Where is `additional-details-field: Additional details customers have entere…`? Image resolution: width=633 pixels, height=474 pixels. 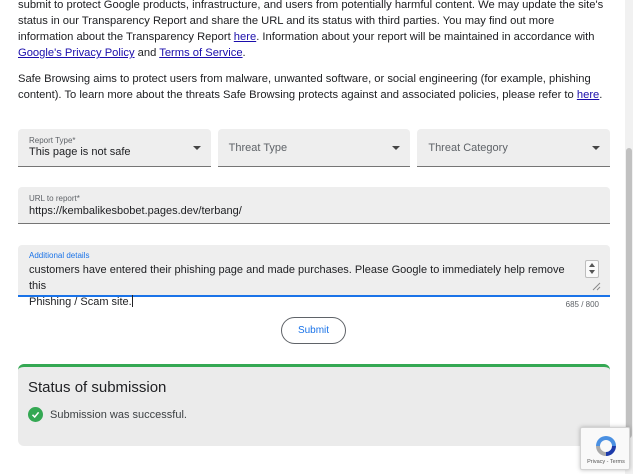
additional-details-field: Additional details customers have entere… is located at coordinates (314, 276).